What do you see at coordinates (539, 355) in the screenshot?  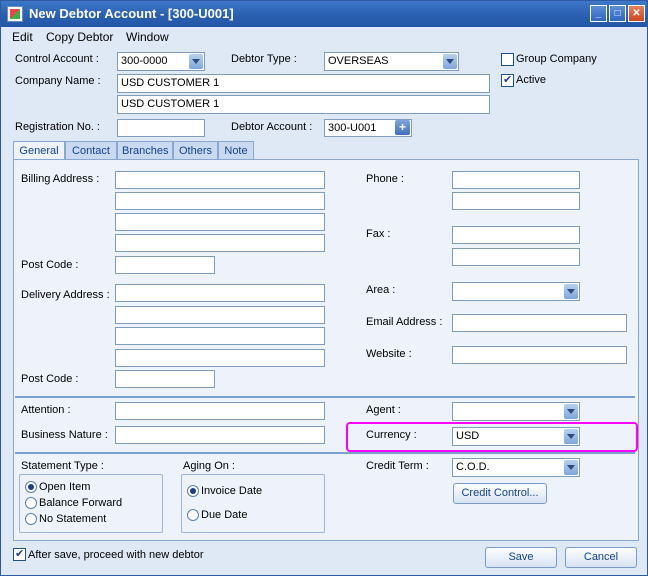 I see `website-input` at bounding box center [539, 355].